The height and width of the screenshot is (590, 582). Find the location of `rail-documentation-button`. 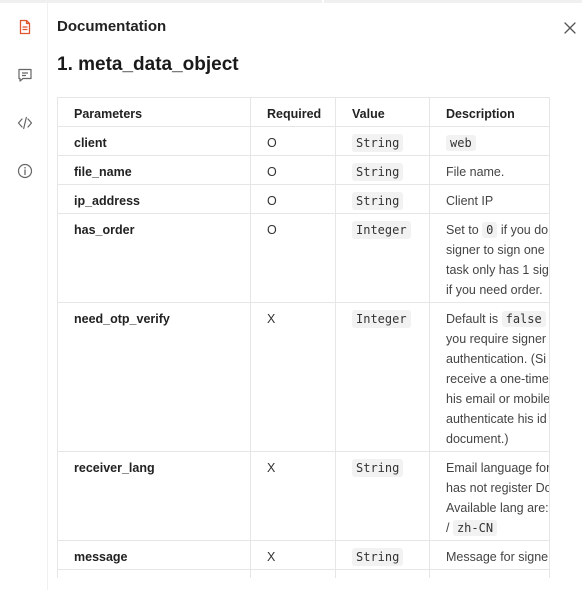

rail-documentation-button is located at coordinates (25, 27).